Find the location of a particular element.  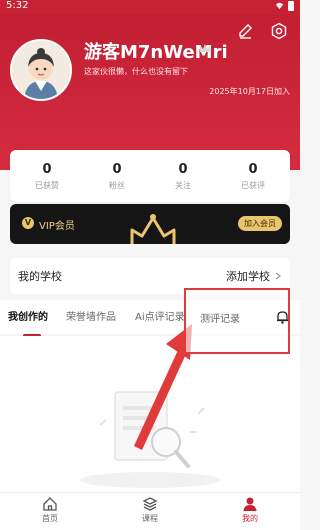

avatar-illustration is located at coordinates (41, 70).